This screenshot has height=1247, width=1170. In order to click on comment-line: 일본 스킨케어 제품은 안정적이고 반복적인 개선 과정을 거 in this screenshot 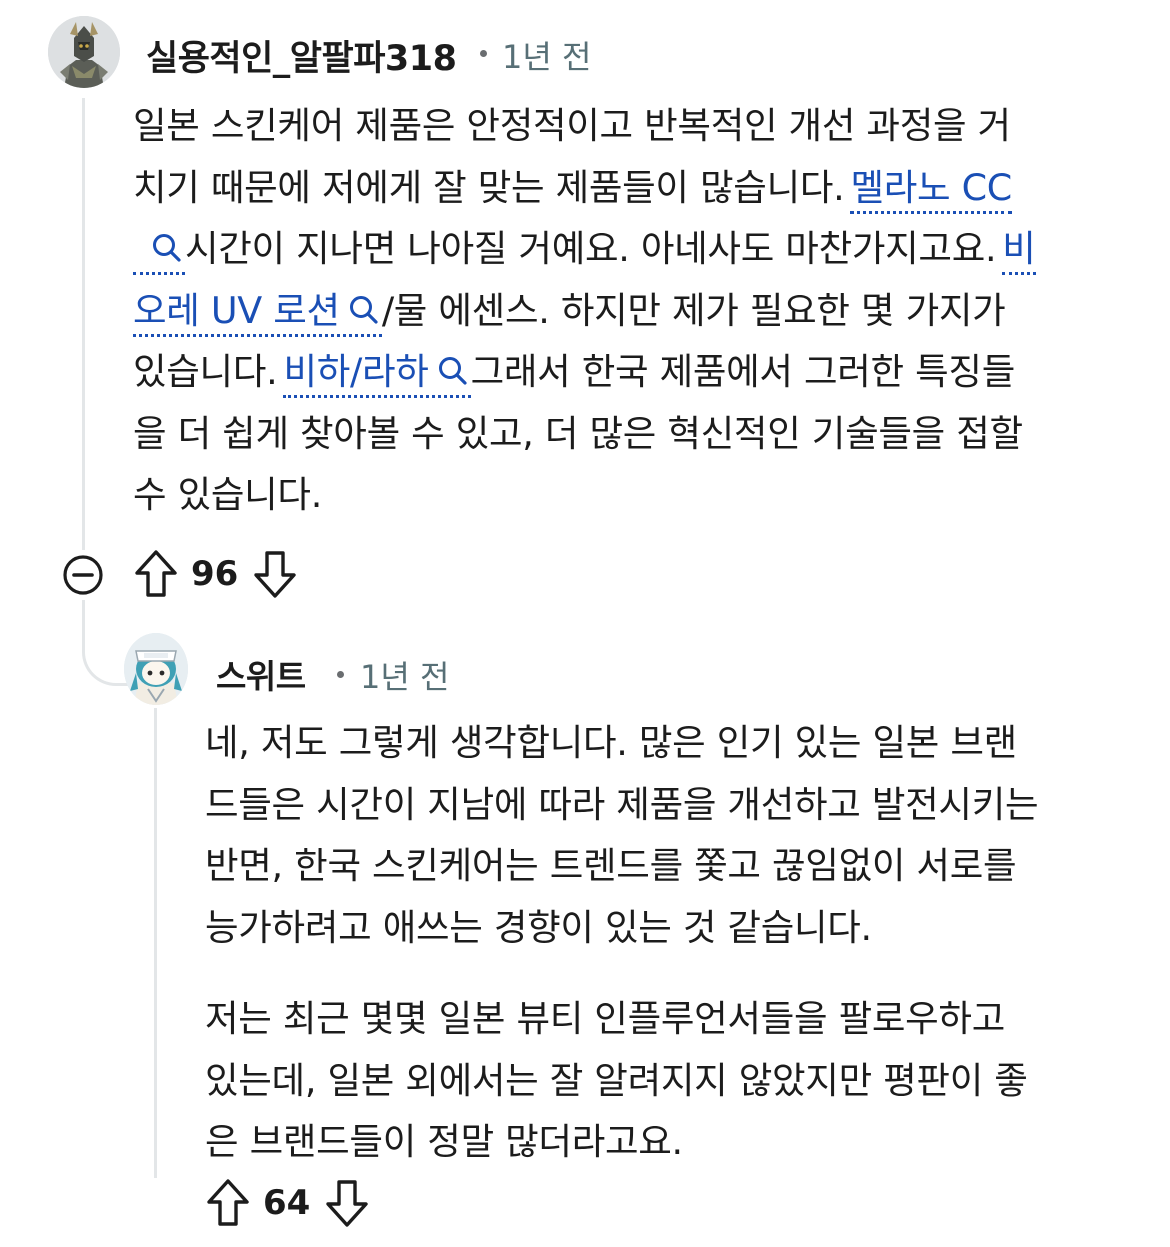, I will do `click(572, 125)`.